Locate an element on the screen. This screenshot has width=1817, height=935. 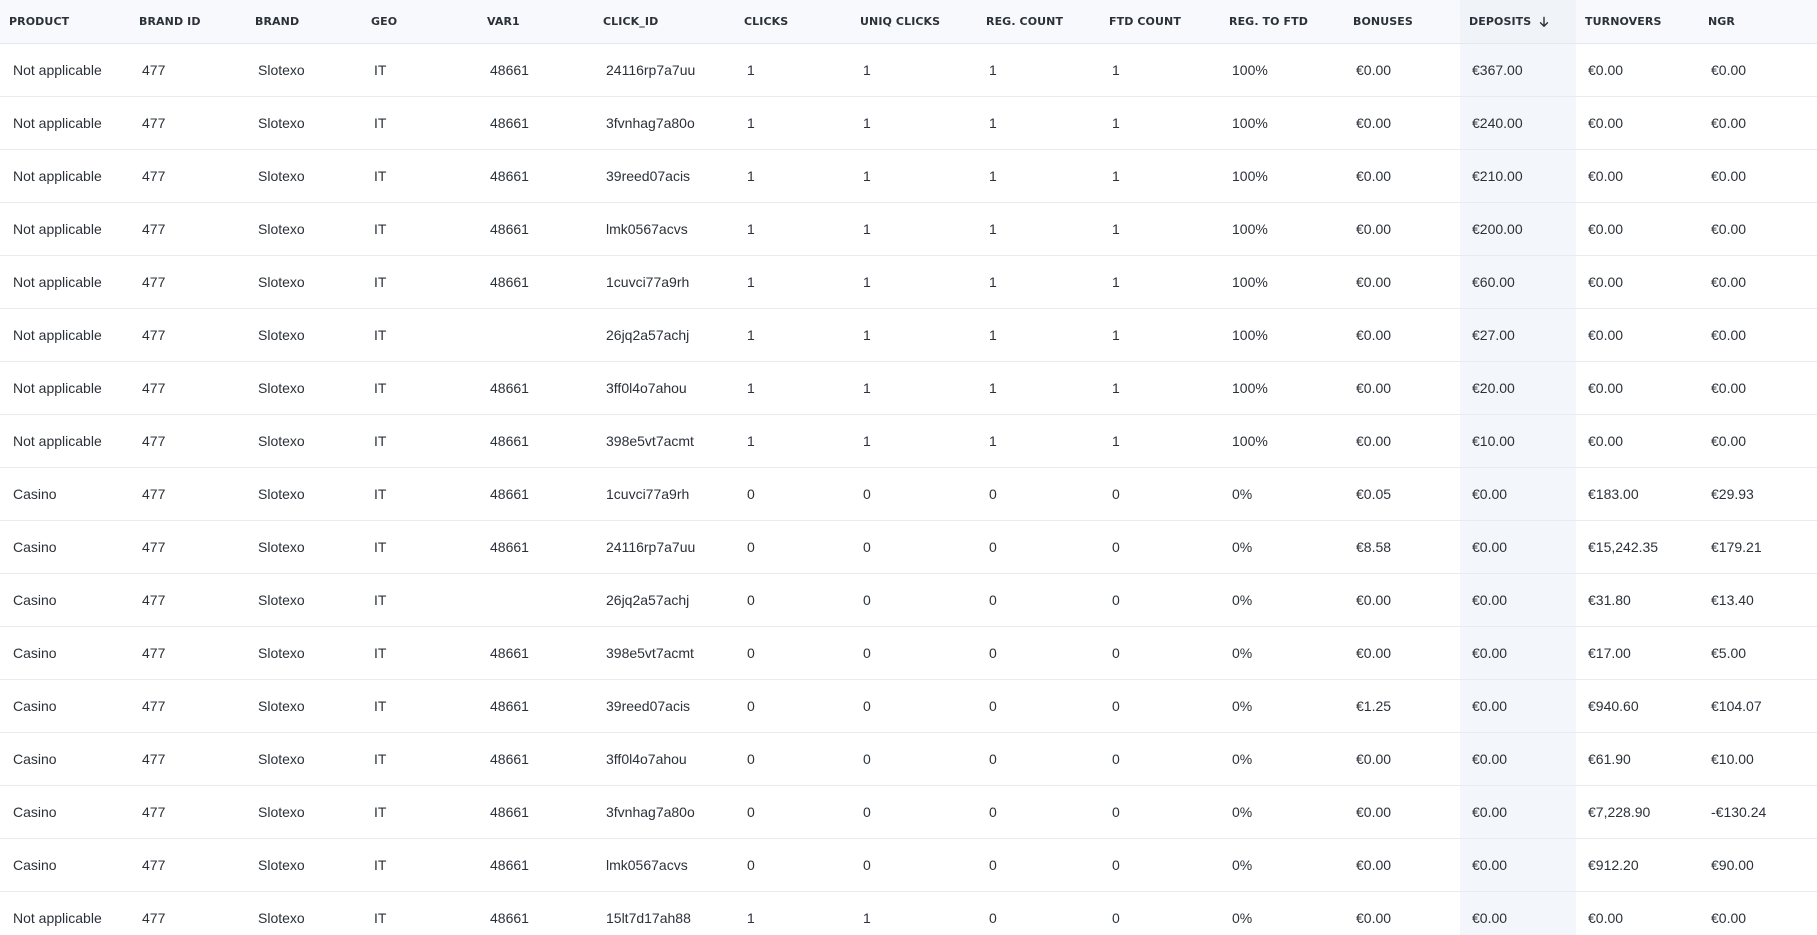
cell-click-id: 398e5vt7acmt is located at coordinates (664, 653).